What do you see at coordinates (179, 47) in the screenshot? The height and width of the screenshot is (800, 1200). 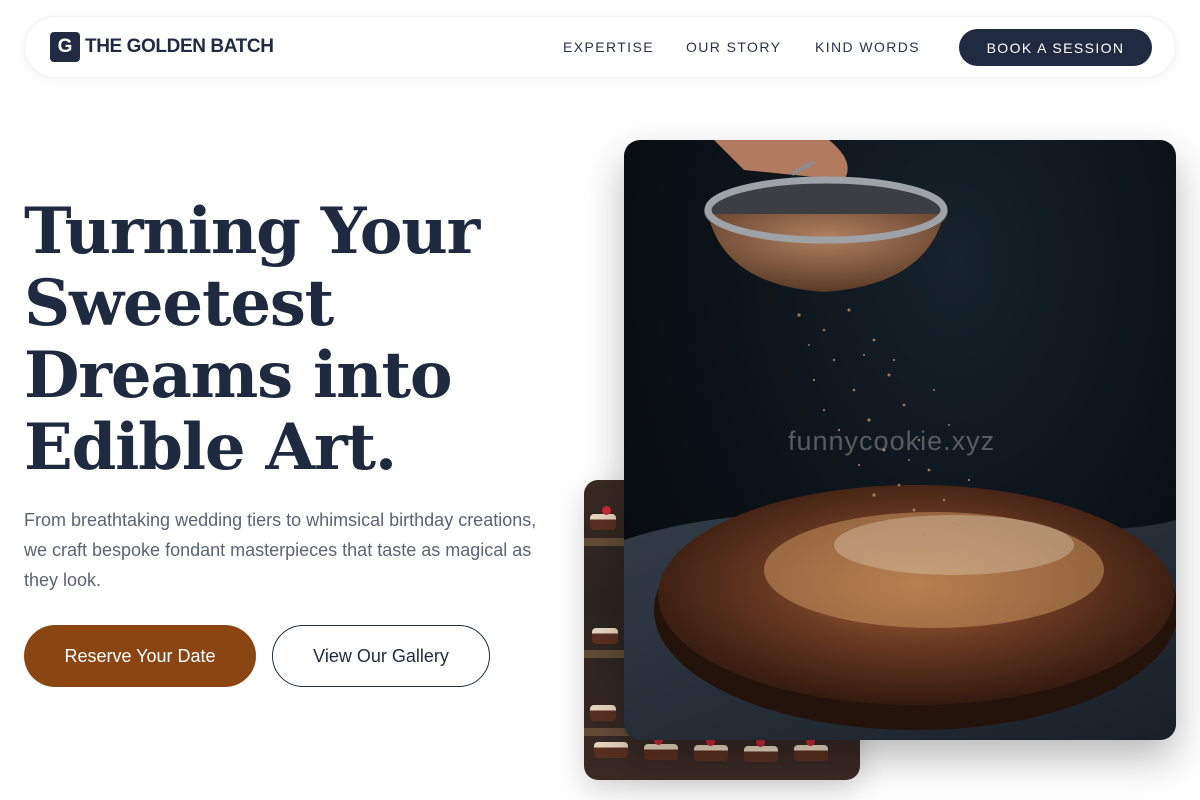 I see `brand-name: THE GOLDEN BATCH` at bounding box center [179, 47].